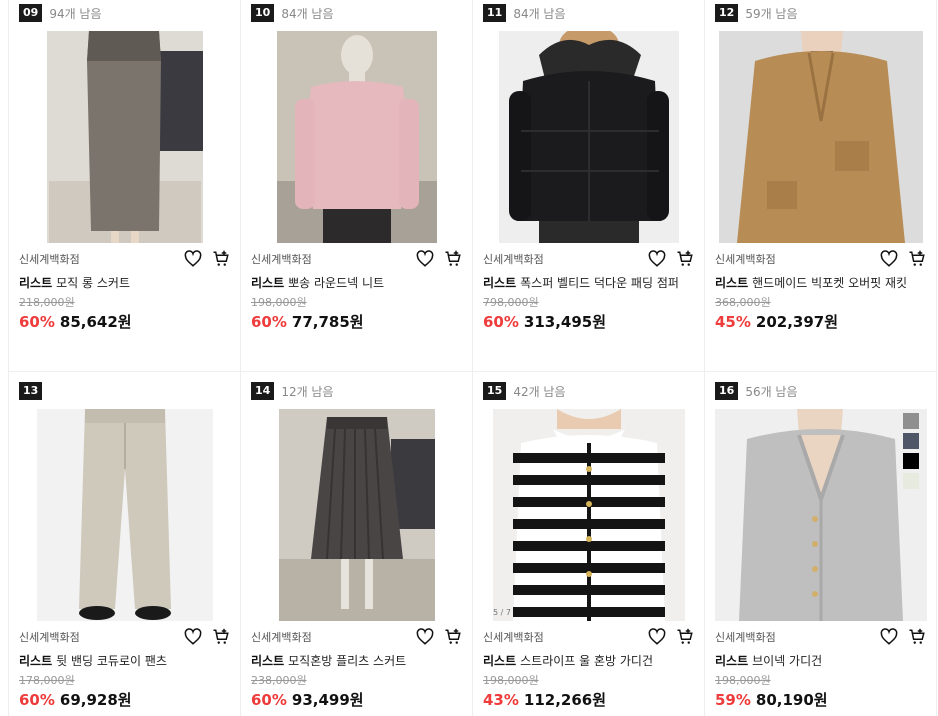 This screenshot has width=938, height=716. Describe the element at coordinates (743, 302) in the screenshot. I see `original-price: 368,000원` at that location.